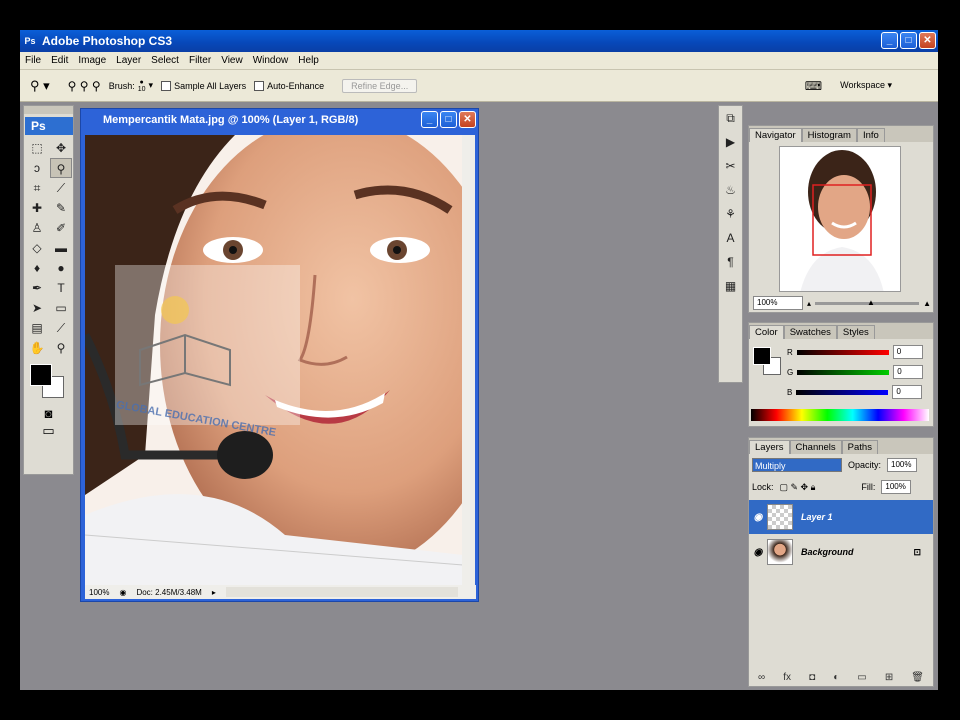 The image size is (960, 720). I want to click on tab-styles: Styles, so click(855, 332).